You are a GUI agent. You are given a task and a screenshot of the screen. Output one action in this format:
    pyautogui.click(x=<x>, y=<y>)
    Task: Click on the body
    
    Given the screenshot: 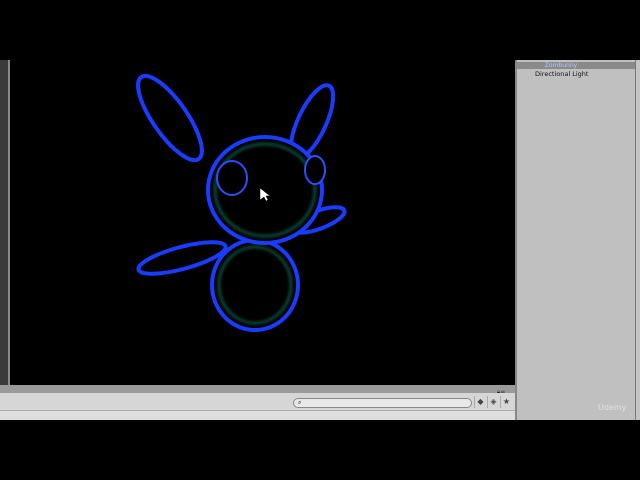 What is the action you would take?
    pyautogui.click(x=255, y=285)
    